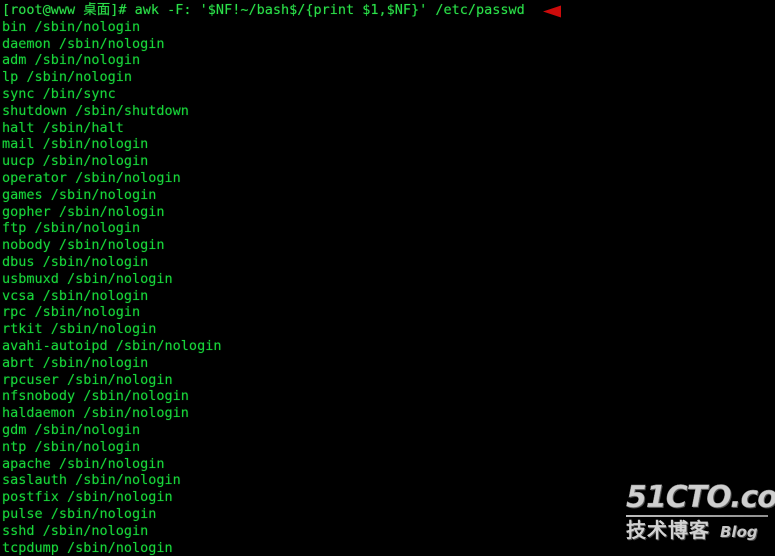  Describe the element at coordinates (71, 26) in the screenshot. I see `output-line: bin /sbin/nologin` at that location.